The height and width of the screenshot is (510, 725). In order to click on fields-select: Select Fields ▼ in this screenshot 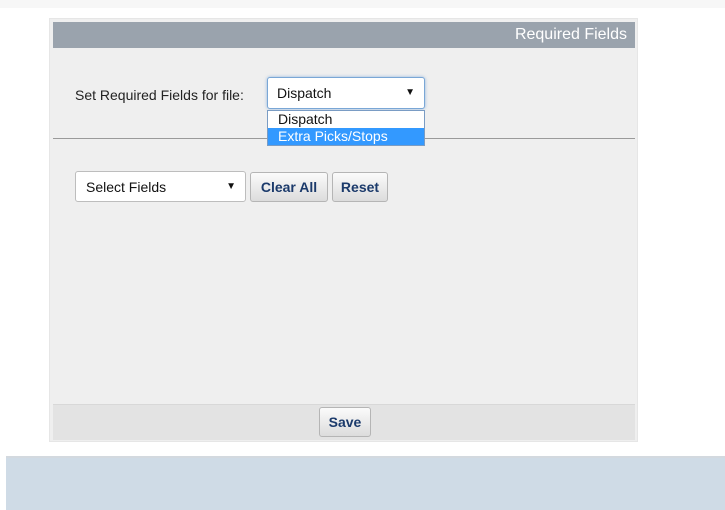, I will do `click(160, 186)`.